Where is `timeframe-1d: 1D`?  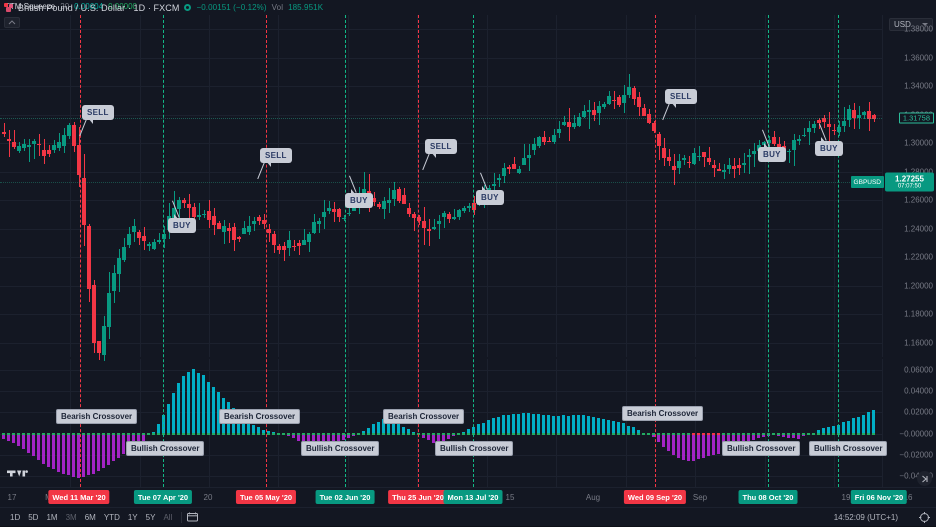 timeframe-1d: 1D is located at coordinates (15, 517).